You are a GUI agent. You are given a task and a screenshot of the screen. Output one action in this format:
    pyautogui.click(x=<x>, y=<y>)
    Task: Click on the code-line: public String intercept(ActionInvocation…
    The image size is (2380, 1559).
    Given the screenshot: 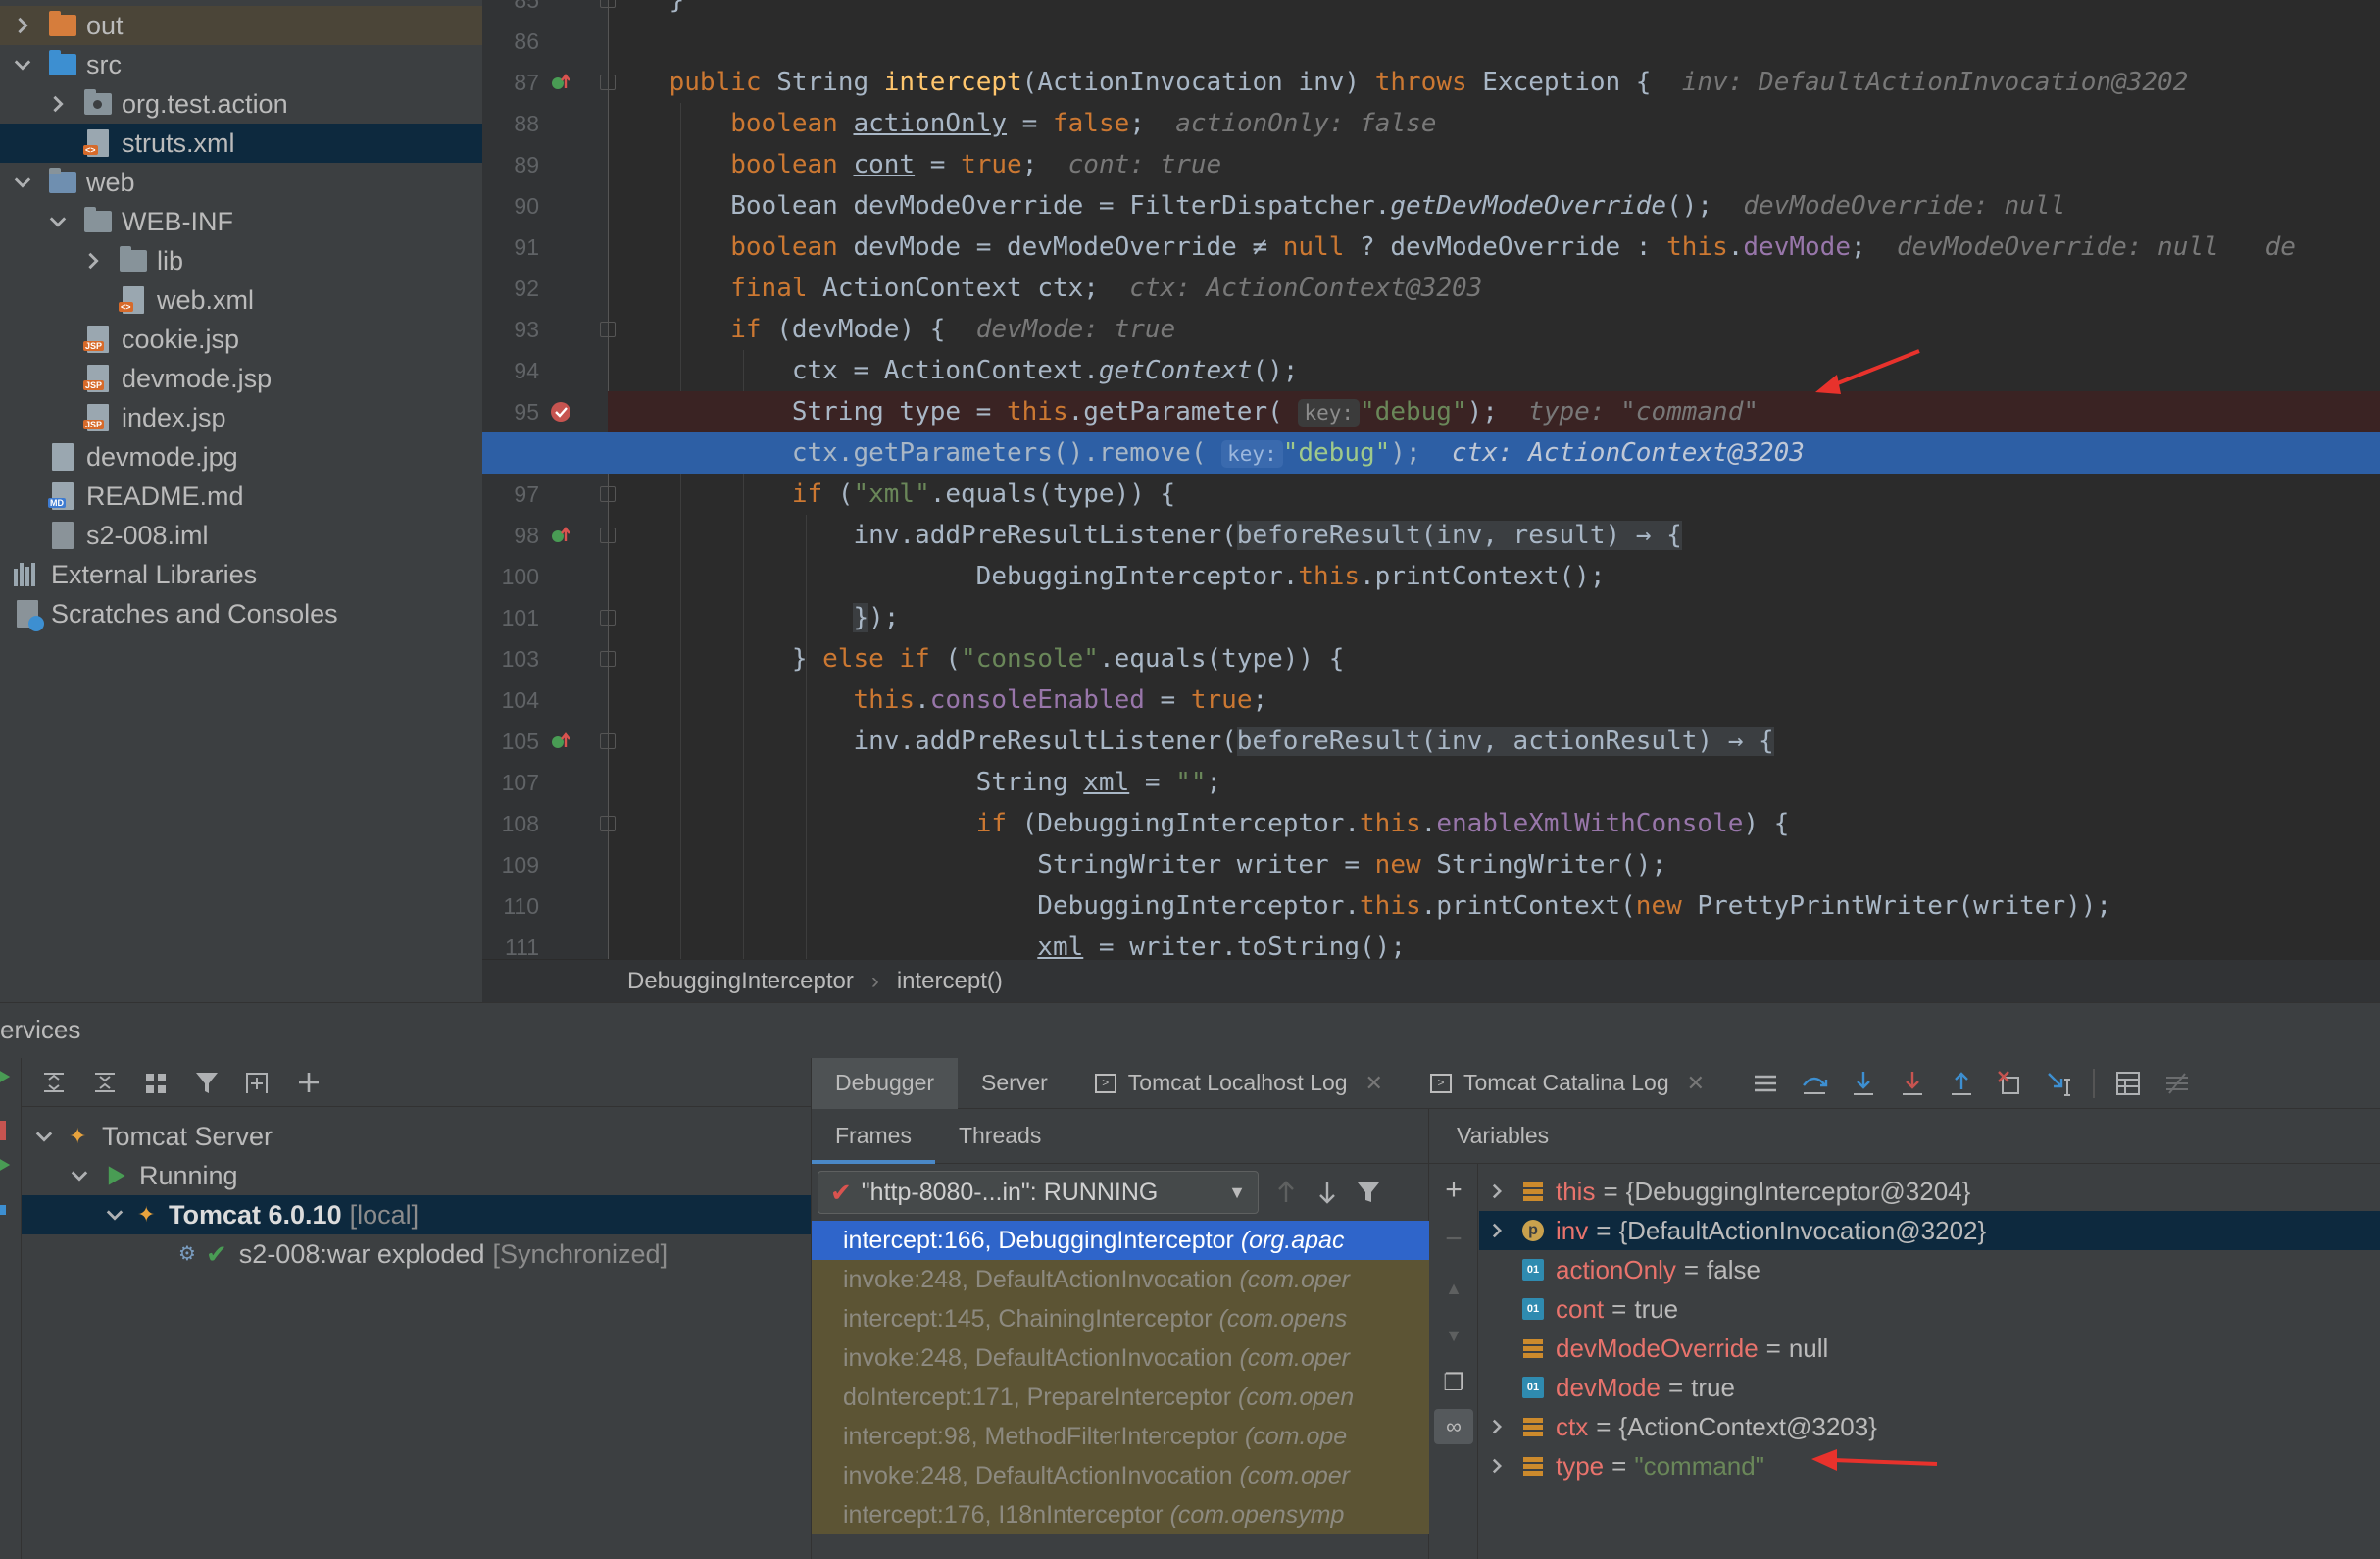 What is the action you would take?
    pyautogui.click(x=1494, y=82)
    